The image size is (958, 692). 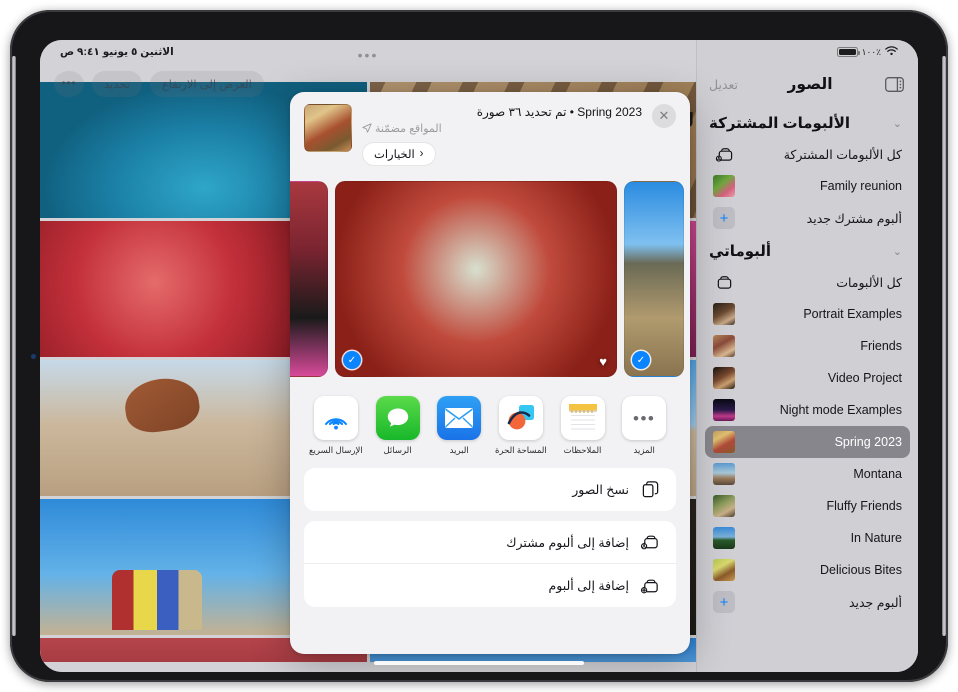 I want to click on albums-icon, so click(x=724, y=282).